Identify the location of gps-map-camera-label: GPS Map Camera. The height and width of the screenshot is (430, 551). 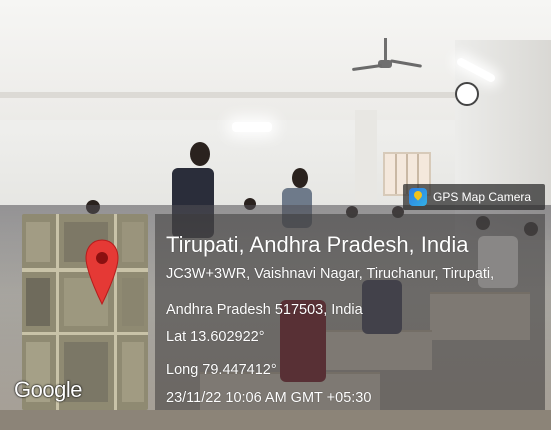
(482, 197).